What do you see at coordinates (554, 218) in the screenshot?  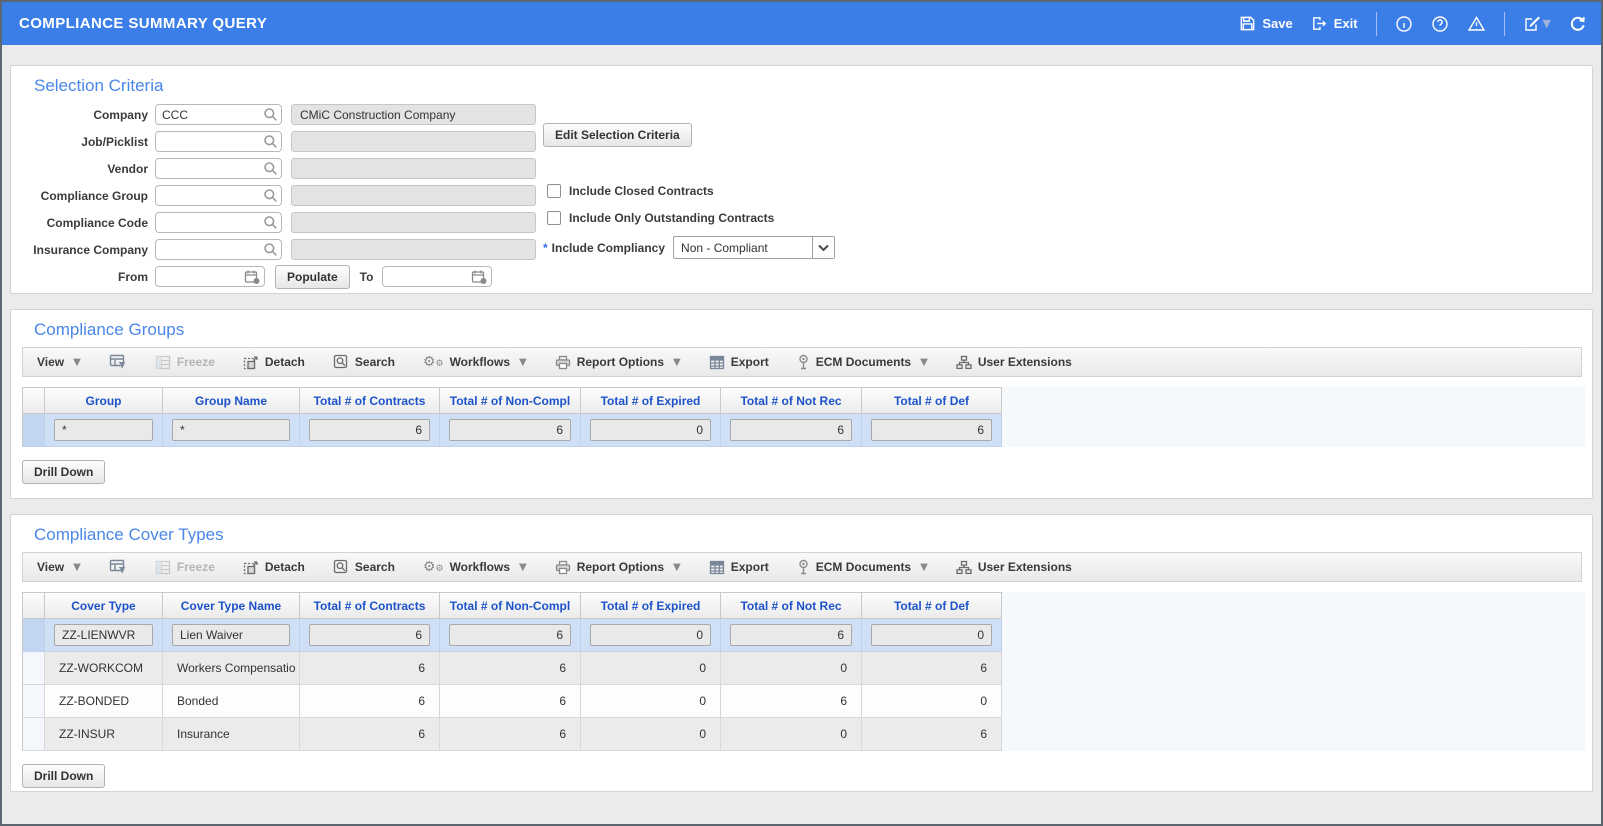 I see `include-only-outstanding-contracts-checkbox` at bounding box center [554, 218].